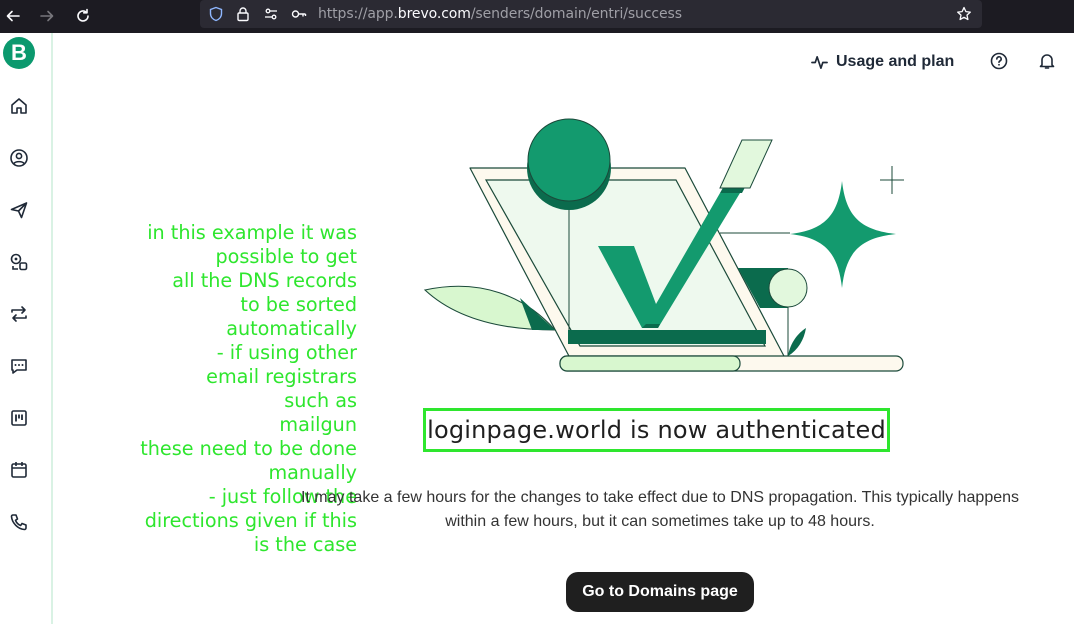 The image size is (1074, 624). I want to click on key-icon, so click(299, 14).